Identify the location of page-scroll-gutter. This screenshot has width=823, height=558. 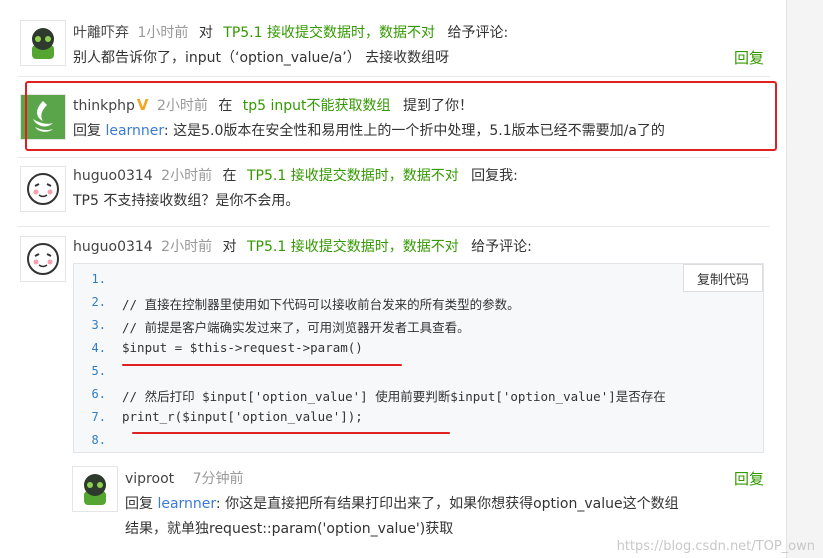
(804, 279).